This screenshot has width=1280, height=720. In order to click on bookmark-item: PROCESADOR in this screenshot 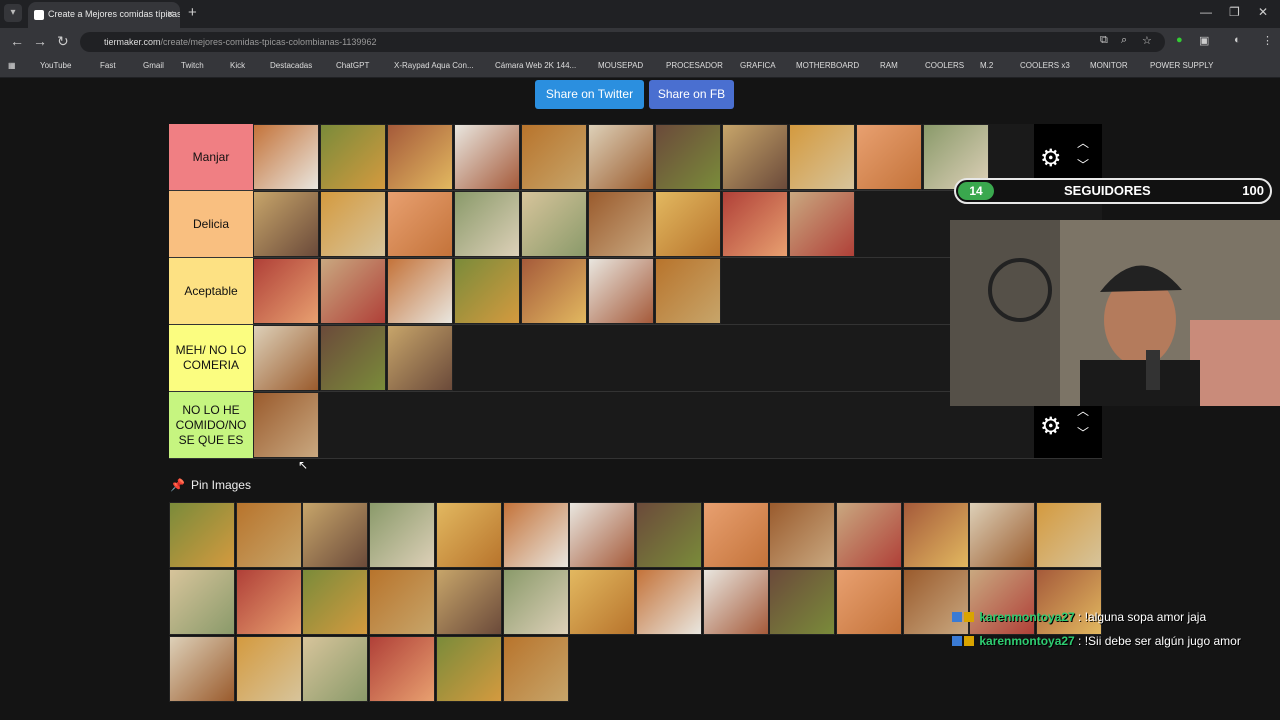, I will do `click(694, 65)`.